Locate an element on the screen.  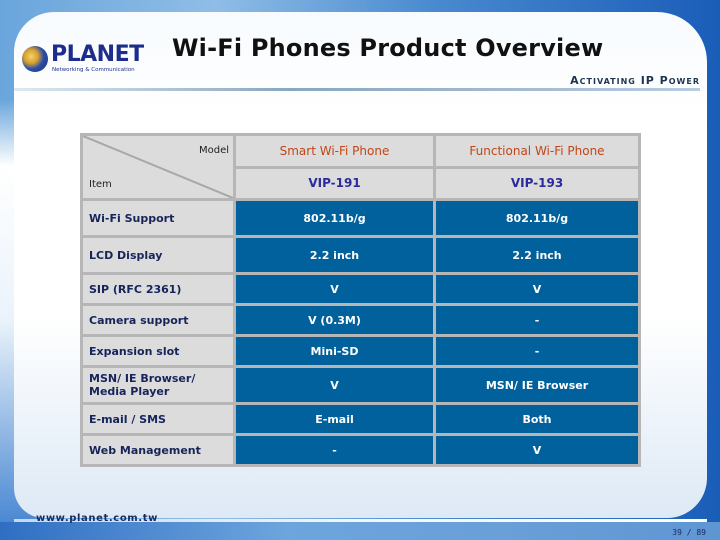
globe-icon is located at coordinates (35, 59).